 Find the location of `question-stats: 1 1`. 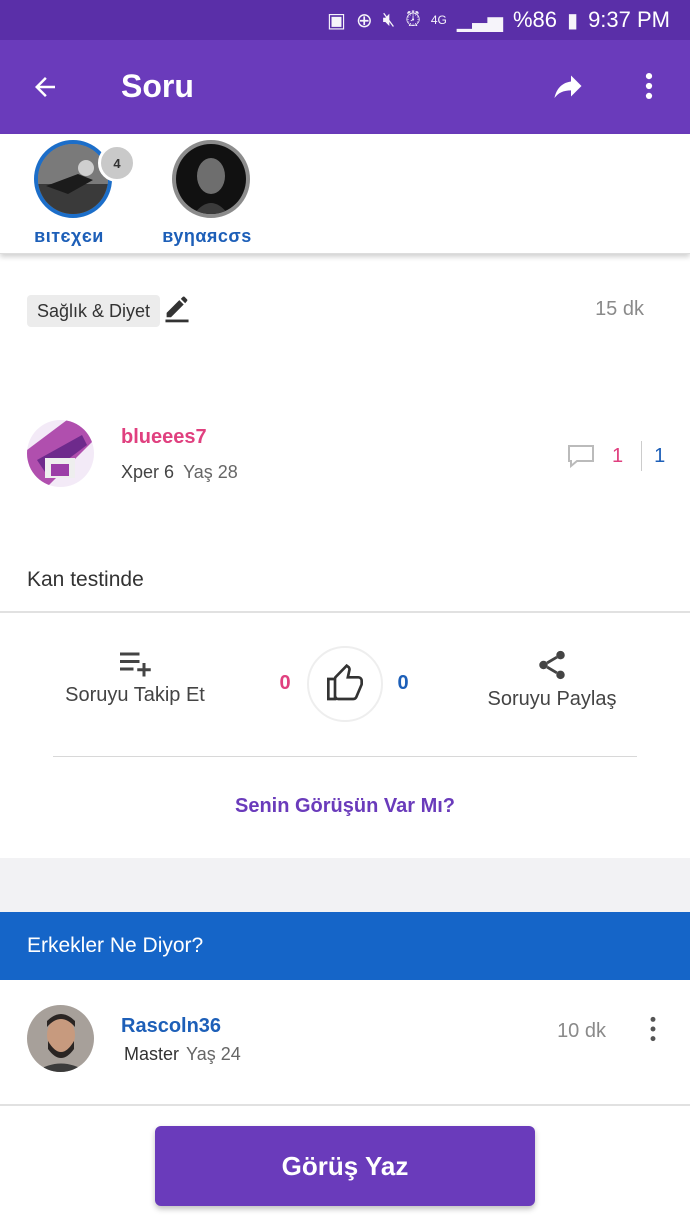

question-stats: 1 1 is located at coordinates (615, 456).